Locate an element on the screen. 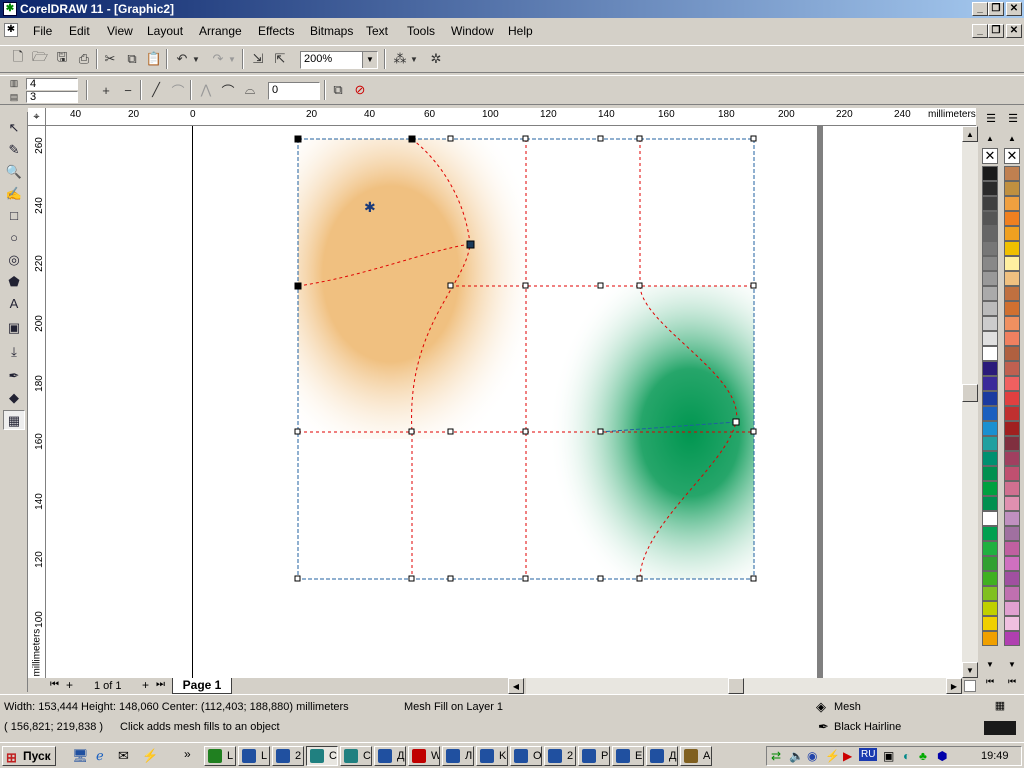 The height and width of the screenshot is (768, 1024). open-icon: 🗁 is located at coordinates (40, 59).